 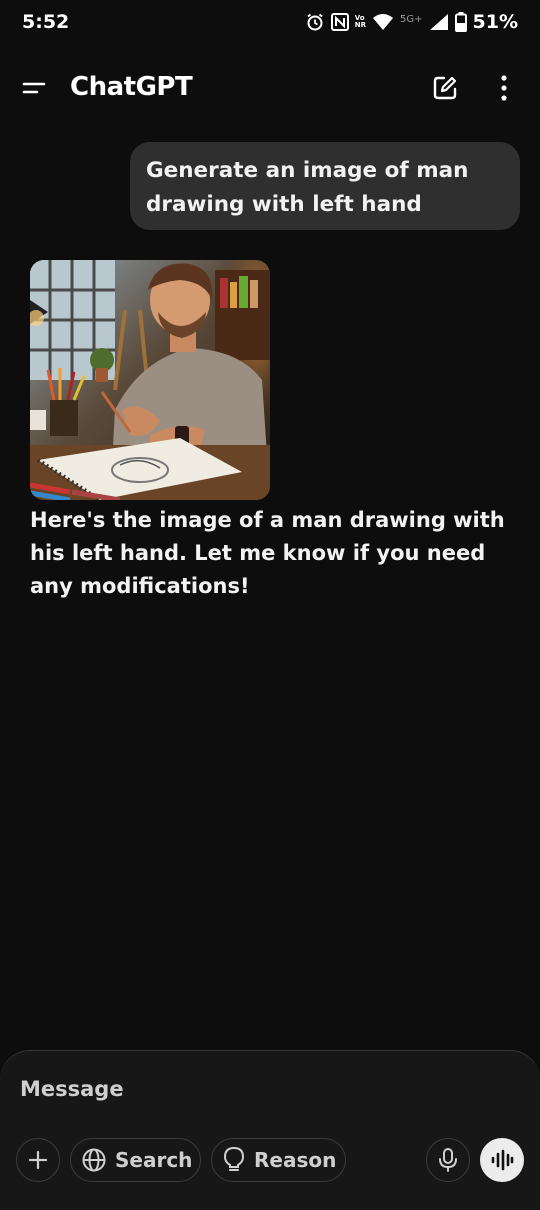 What do you see at coordinates (295, 1160) in the screenshot?
I see `reason-label: Reason` at bounding box center [295, 1160].